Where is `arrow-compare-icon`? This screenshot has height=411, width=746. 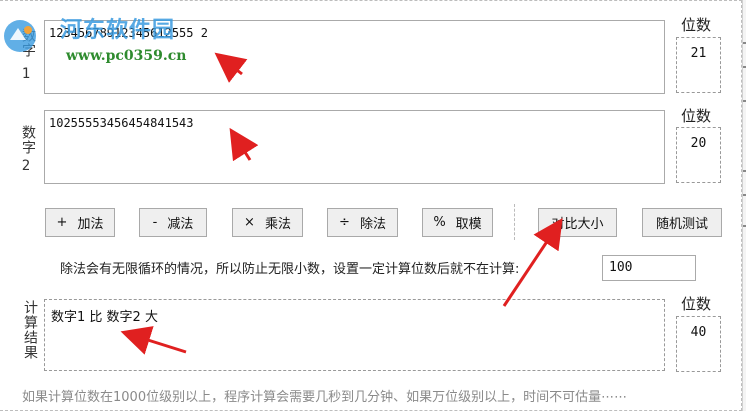 arrow-compare-icon is located at coordinates (532, 262).